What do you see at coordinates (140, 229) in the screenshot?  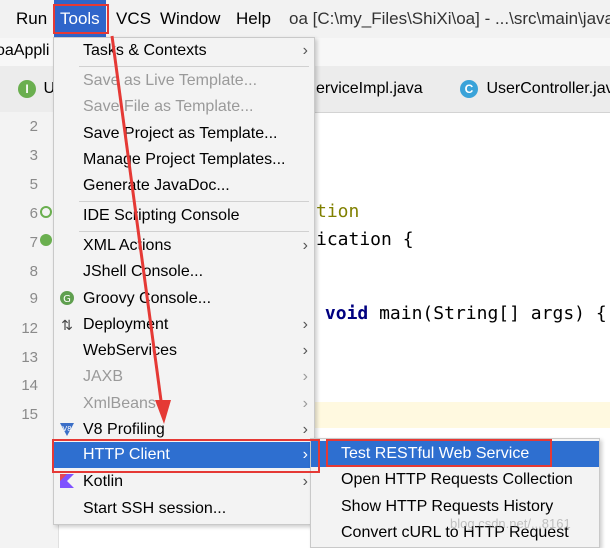 I see `annotation-arrow` at bounding box center [140, 229].